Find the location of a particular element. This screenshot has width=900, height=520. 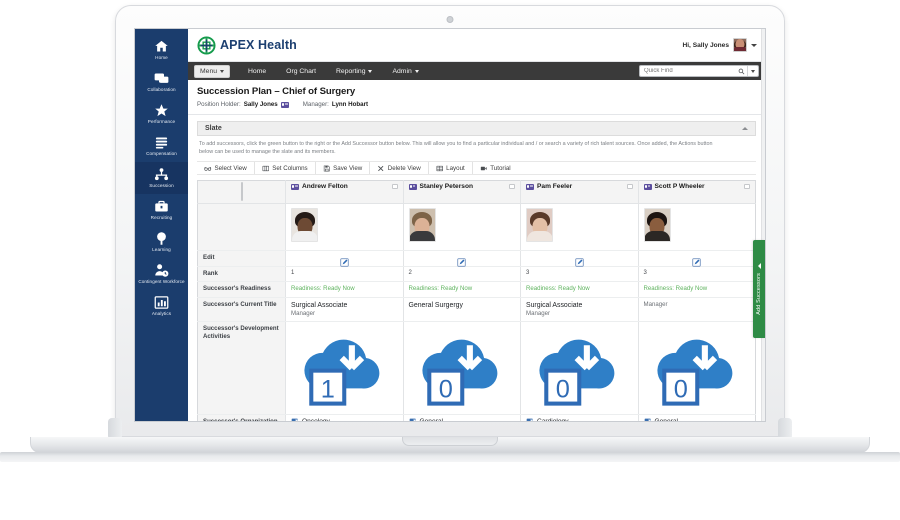

succession-people-icon is located at coordinates (161, 174).